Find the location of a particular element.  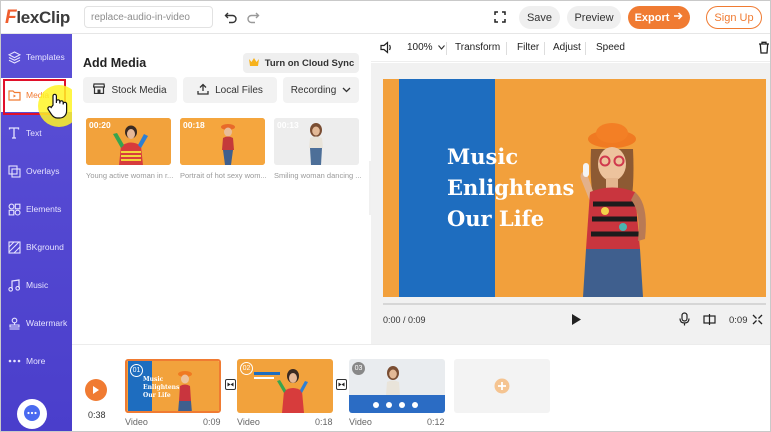

volume-icon is located at coordinates (387, 49).